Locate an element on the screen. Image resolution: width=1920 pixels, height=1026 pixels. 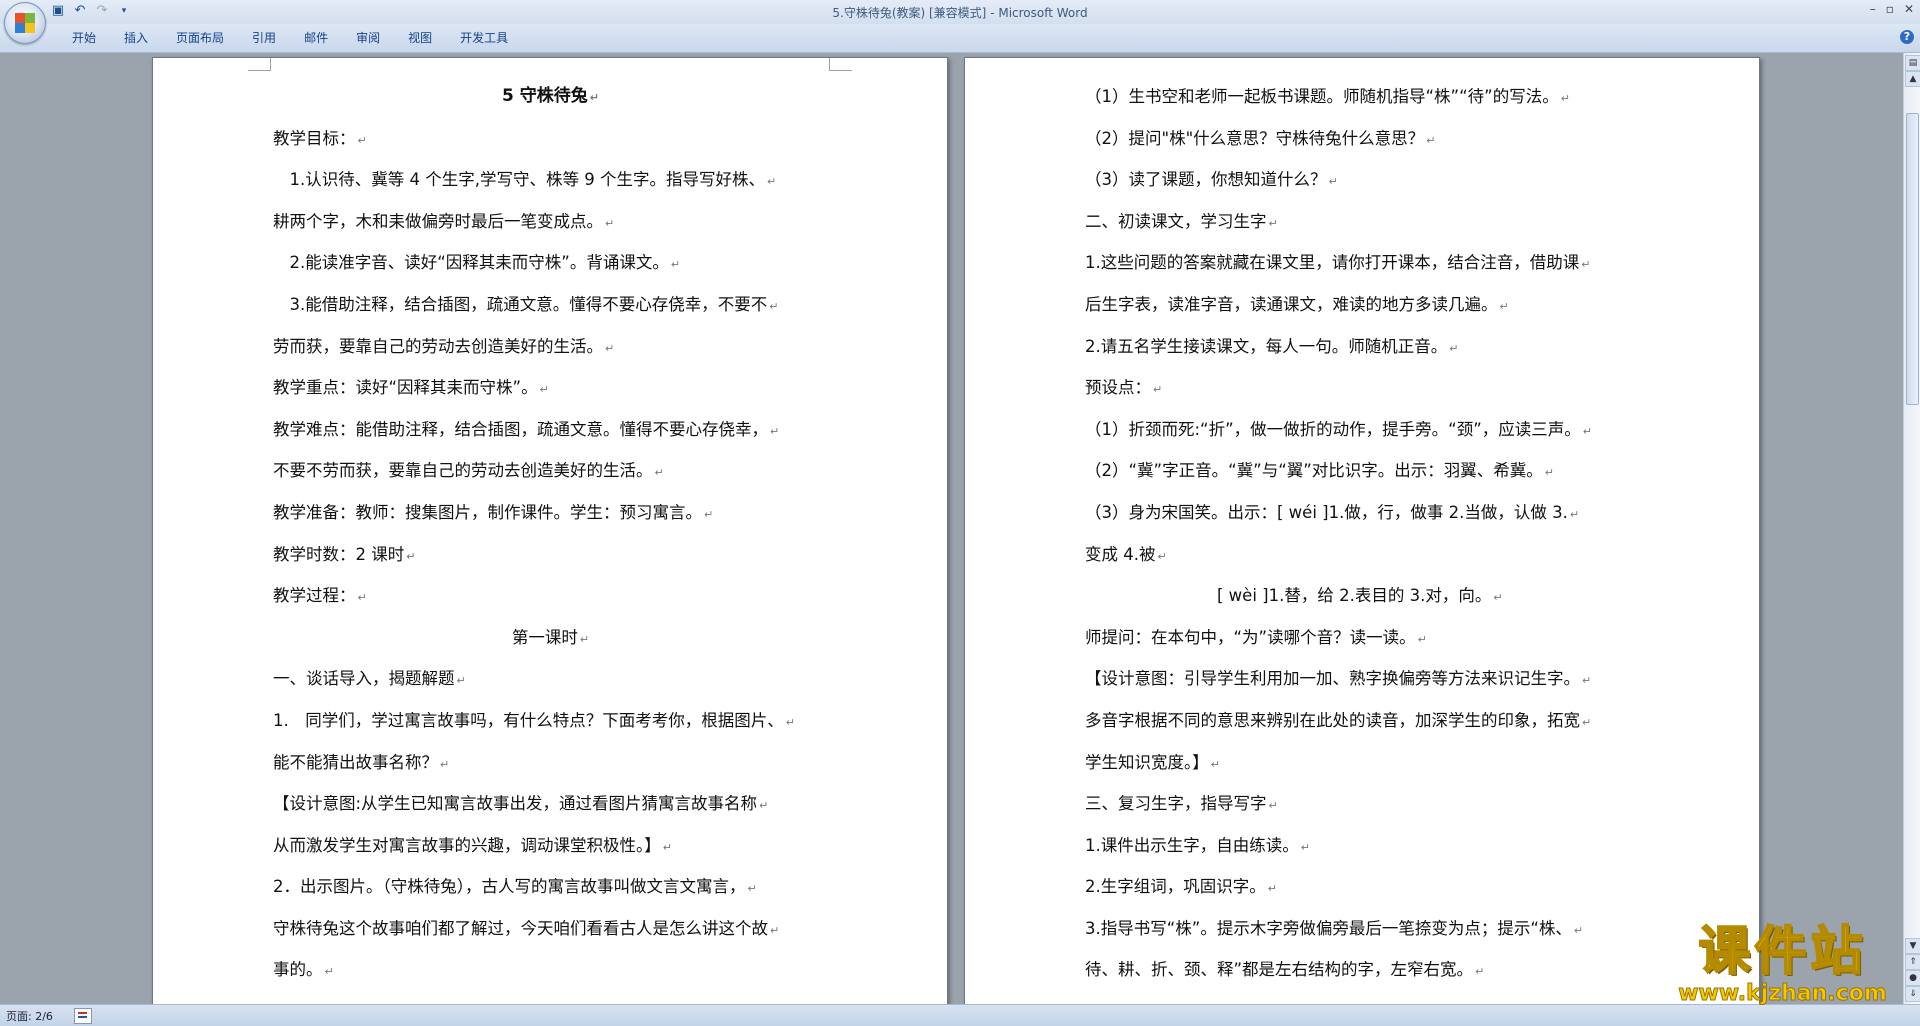
text-line: 教学目标： ↵ is located at coordinates (550, 139).